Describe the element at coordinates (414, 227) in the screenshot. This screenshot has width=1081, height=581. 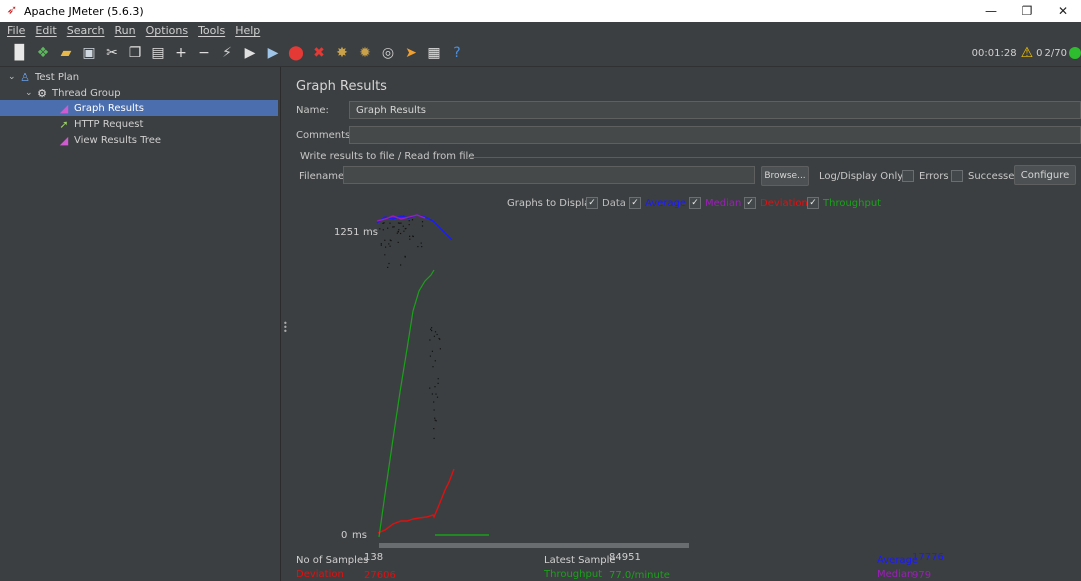
I see `series-average` at that location.